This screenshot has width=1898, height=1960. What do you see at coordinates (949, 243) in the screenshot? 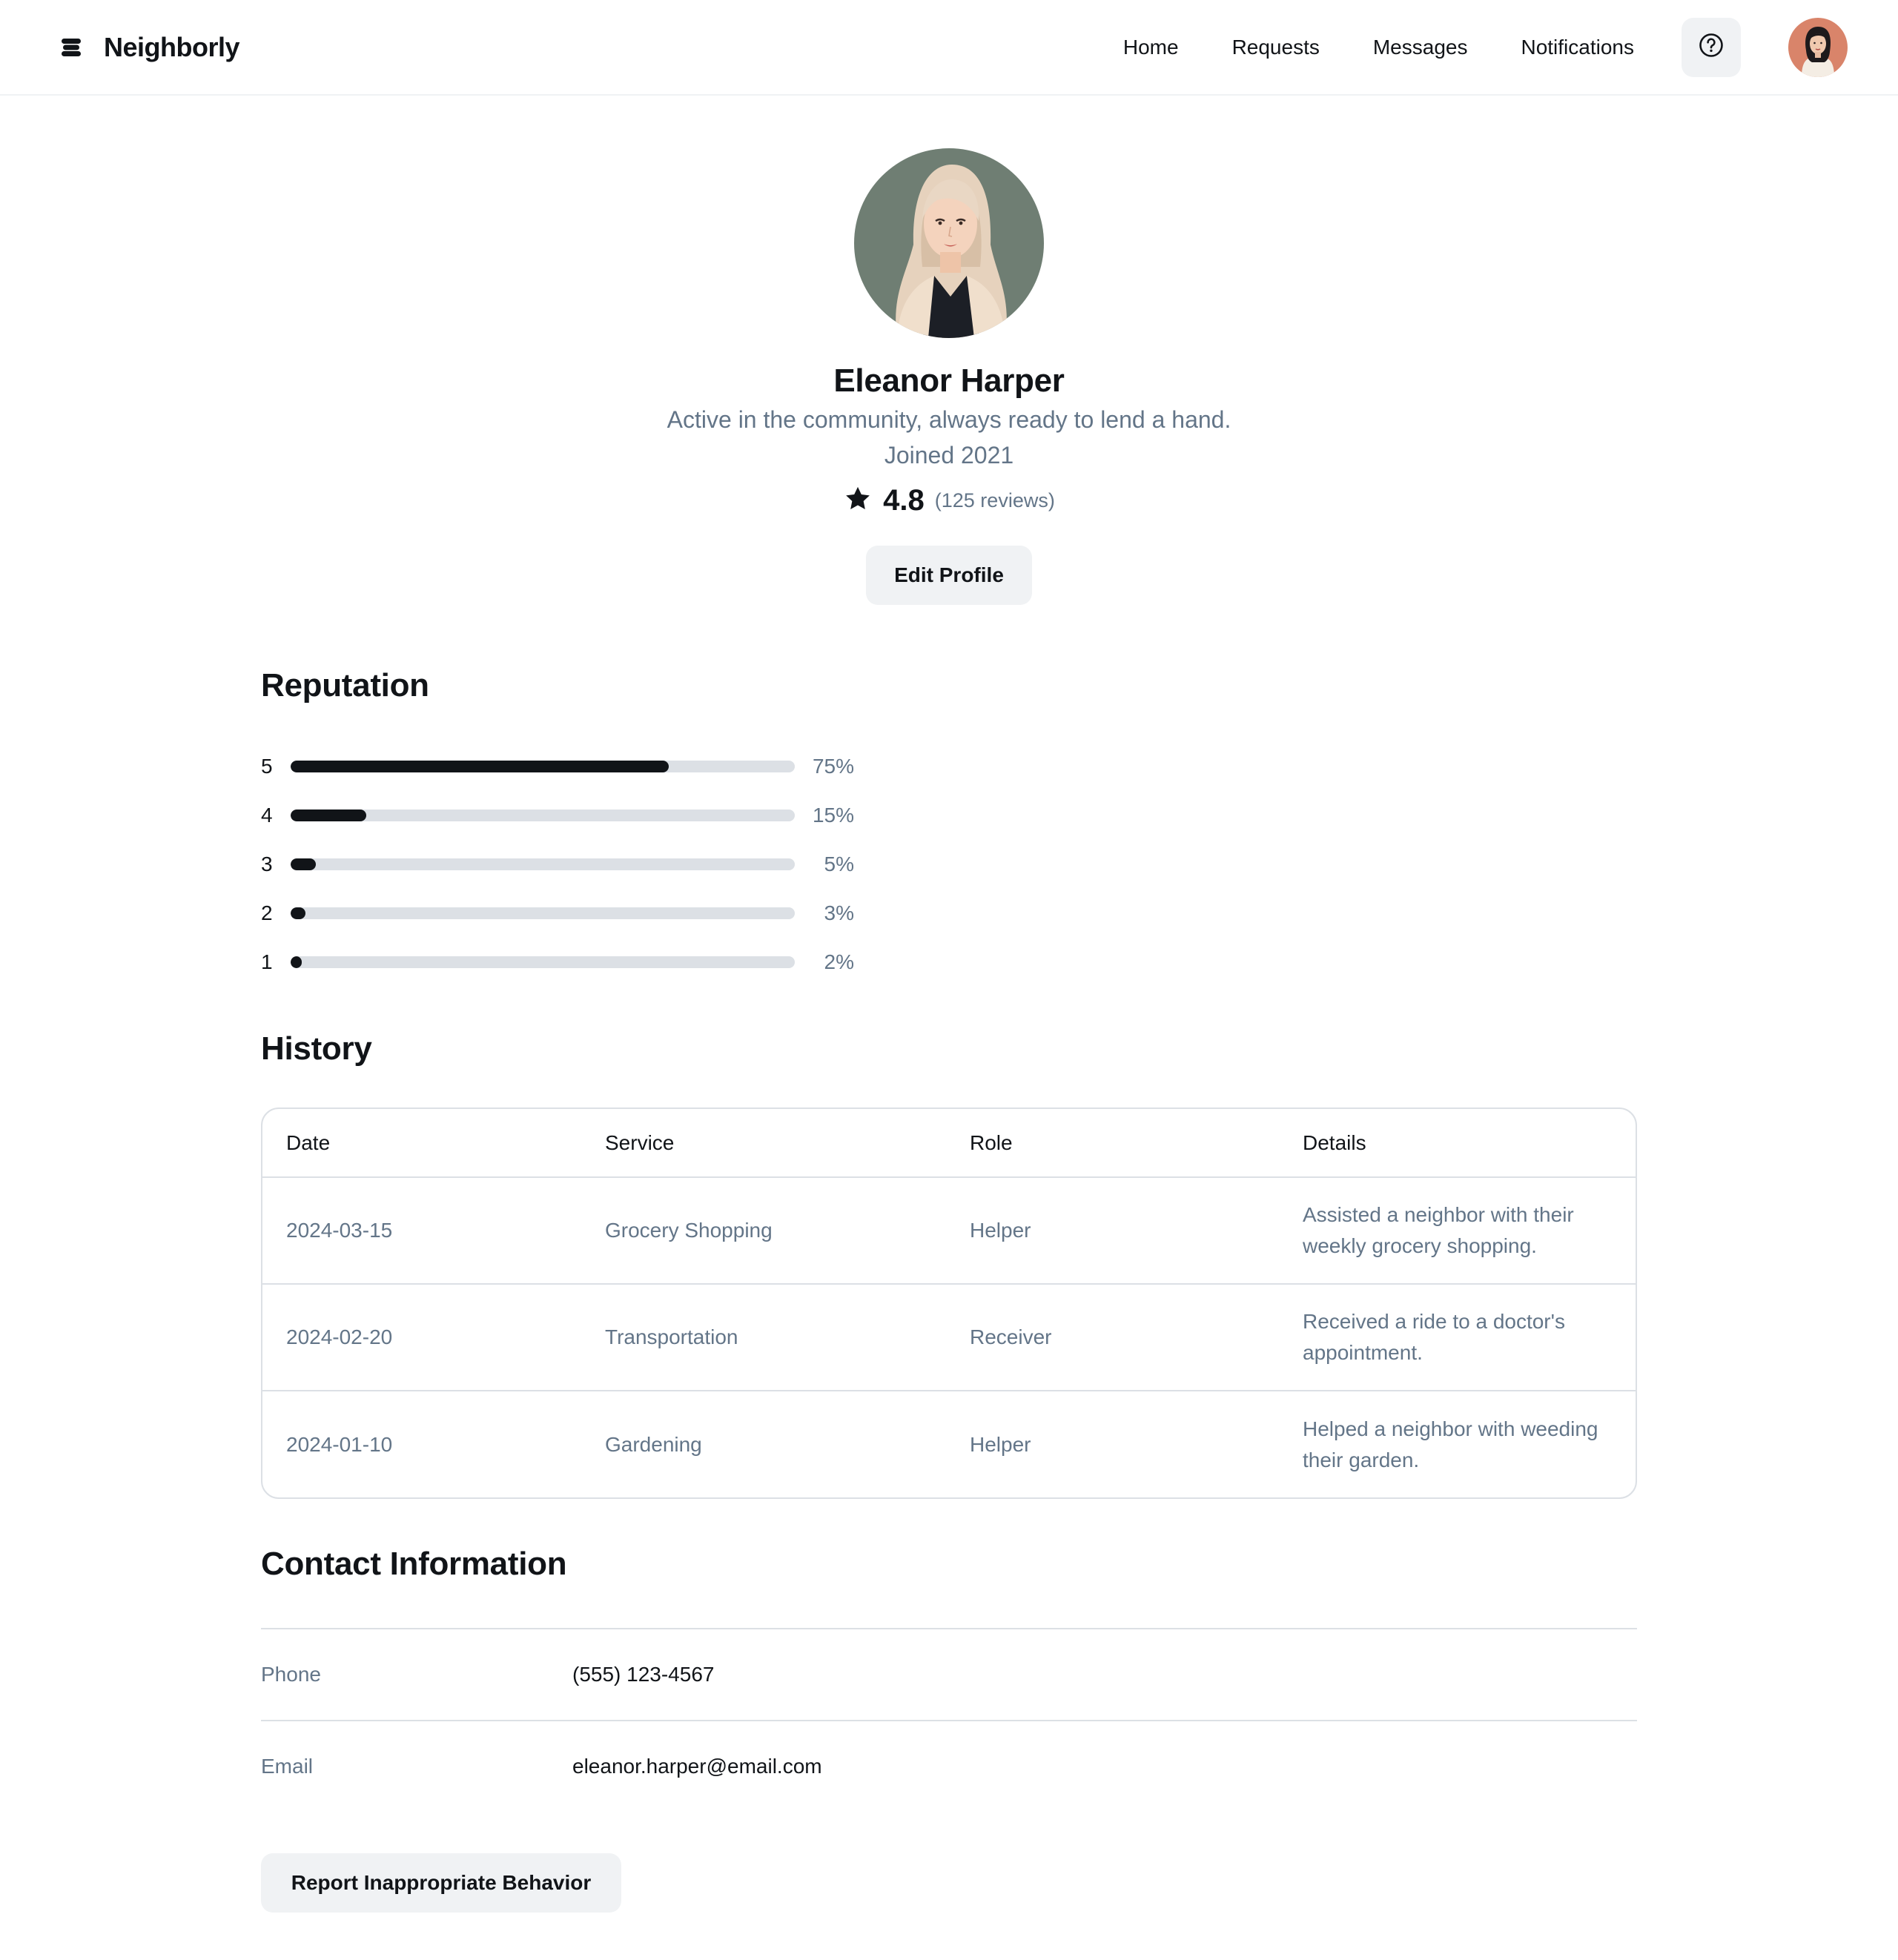
I see `profile-avatar` at bounding box center [949, 243].